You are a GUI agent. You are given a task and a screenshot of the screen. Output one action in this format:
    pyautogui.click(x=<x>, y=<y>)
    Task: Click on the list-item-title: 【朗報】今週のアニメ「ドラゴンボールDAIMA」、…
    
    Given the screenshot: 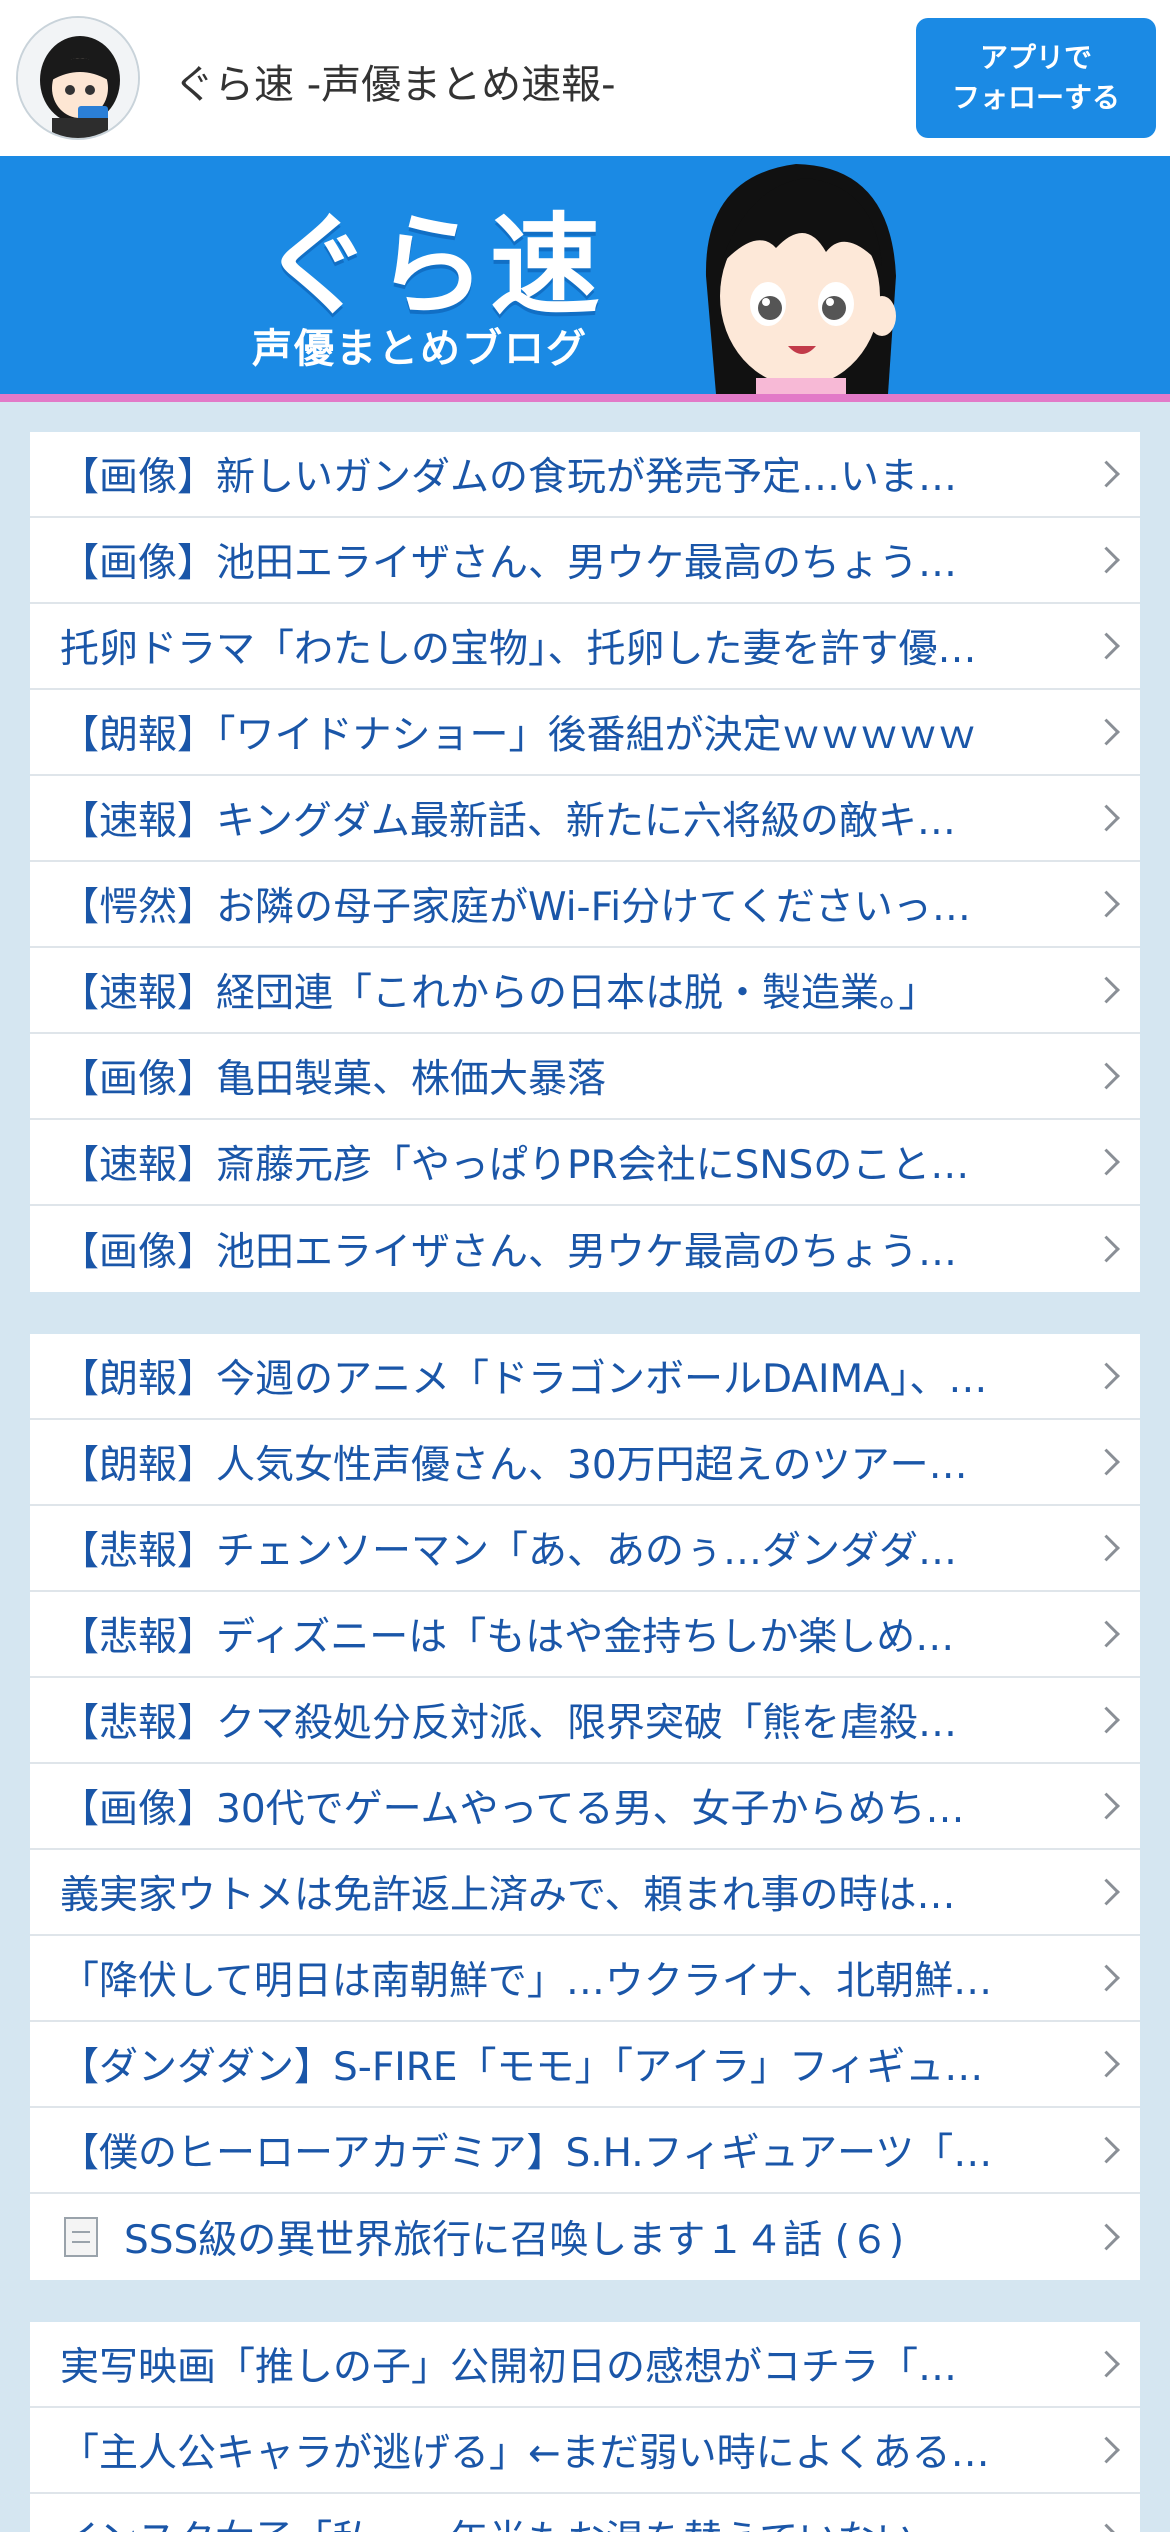 What is the action you would take?
    pyautogui.click(x=524, y=1379)
    